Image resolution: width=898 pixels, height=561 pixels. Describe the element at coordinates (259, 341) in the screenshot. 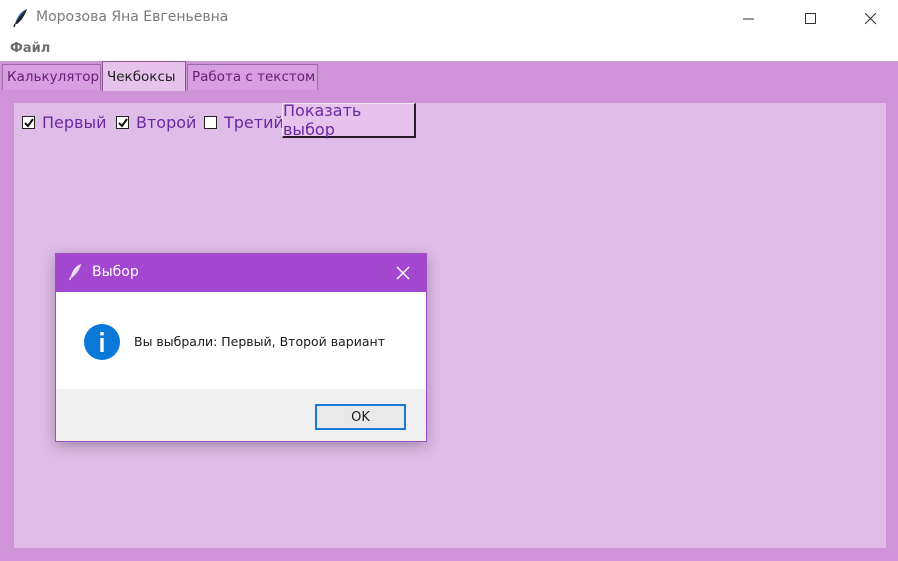

I see `dialog-message: Вы выбрали: Первый, Второй вариант` at that location.